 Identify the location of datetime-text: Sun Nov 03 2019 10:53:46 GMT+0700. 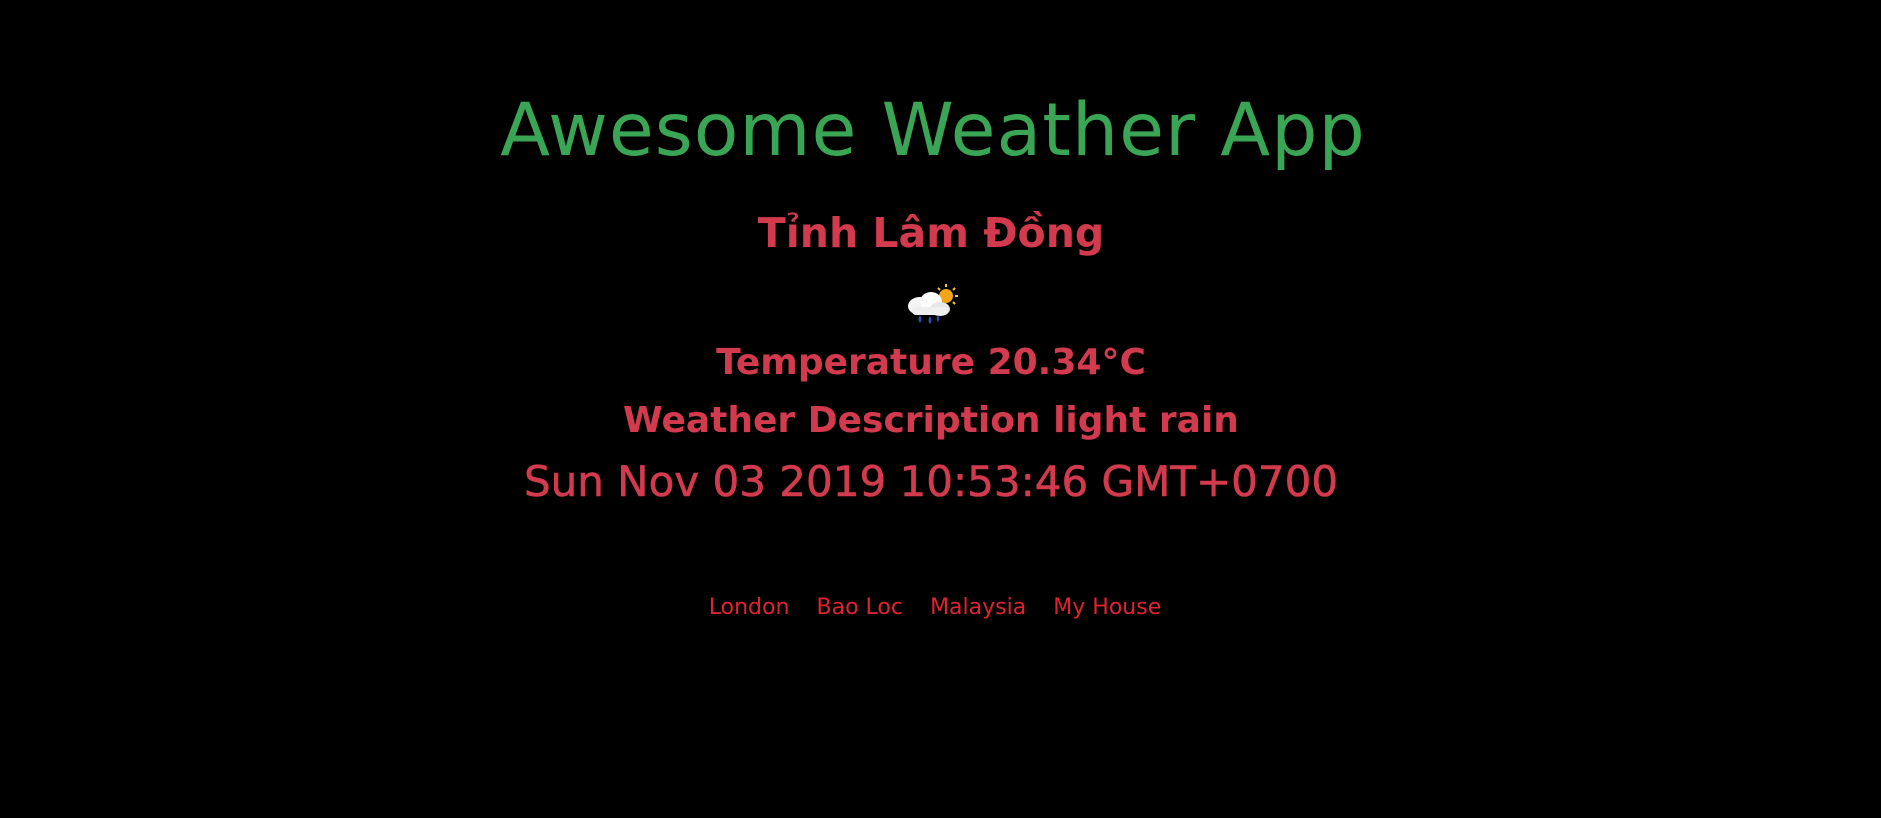
(931, 482).